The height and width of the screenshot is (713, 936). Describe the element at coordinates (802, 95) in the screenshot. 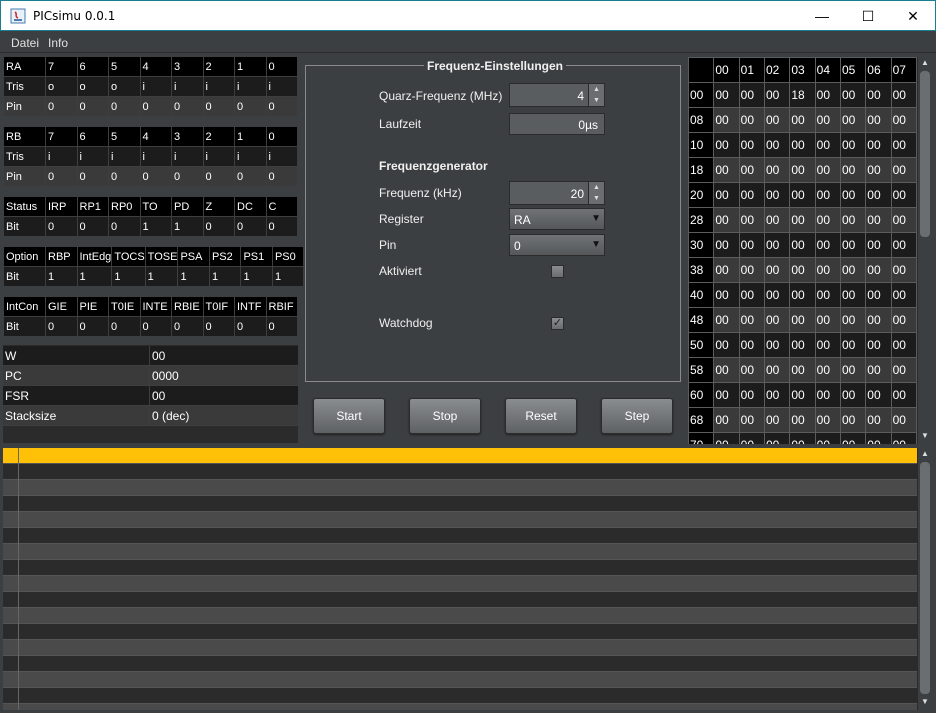

I see `memory-cell: 18` at that location.